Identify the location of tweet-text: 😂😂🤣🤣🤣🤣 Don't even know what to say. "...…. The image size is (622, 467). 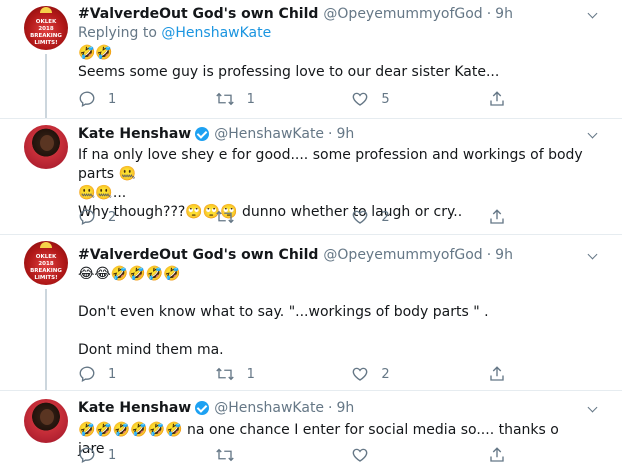
(283, 312).